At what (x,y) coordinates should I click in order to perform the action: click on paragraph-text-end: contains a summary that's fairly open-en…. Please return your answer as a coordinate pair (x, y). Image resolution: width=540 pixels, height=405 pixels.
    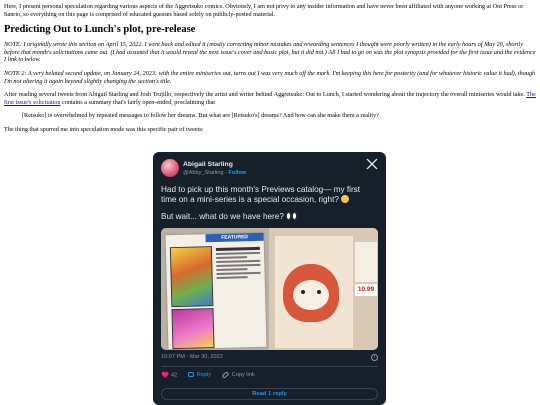
    Looking at the image, I should click on (138, 102).